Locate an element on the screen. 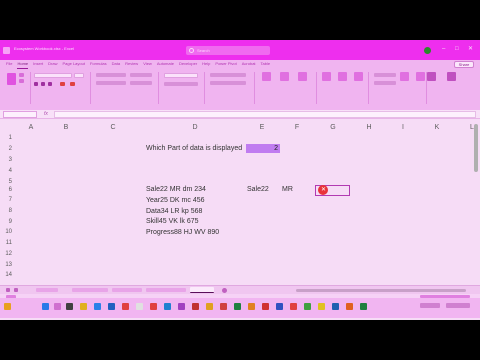  system-tray is located at coordinates (430, 305).